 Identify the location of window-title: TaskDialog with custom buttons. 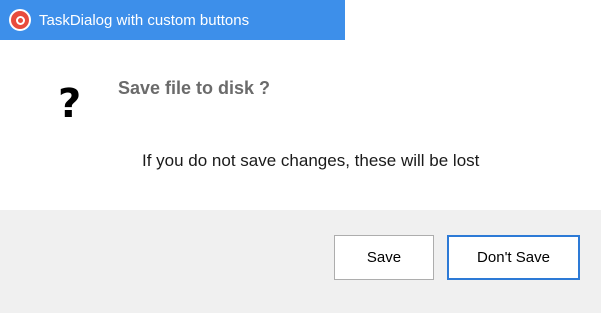
(144, 20).